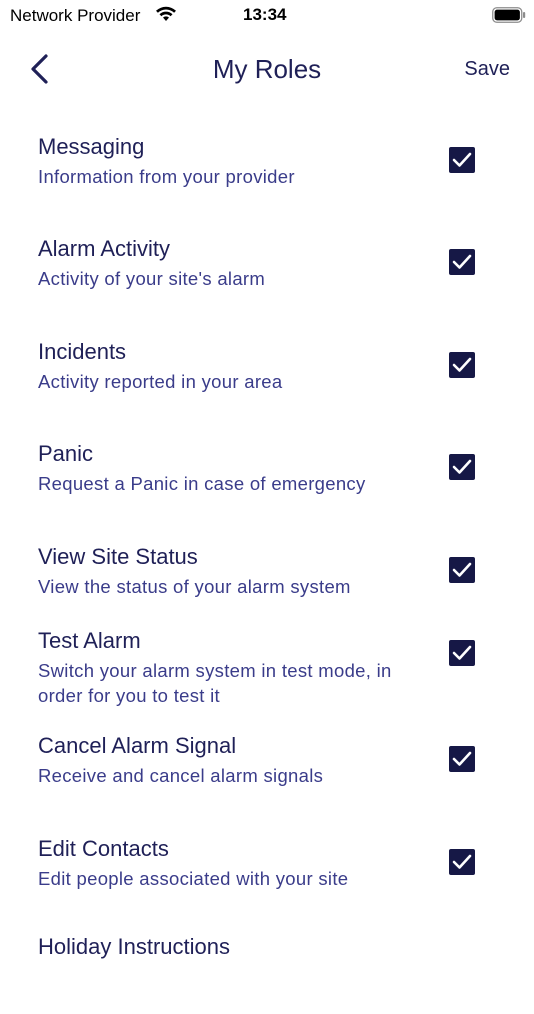 The image size is (534, 1014). Describe the element at coordinates (103, 848) in the screenshot. I see `role-title: Edit Contacts` at that location.